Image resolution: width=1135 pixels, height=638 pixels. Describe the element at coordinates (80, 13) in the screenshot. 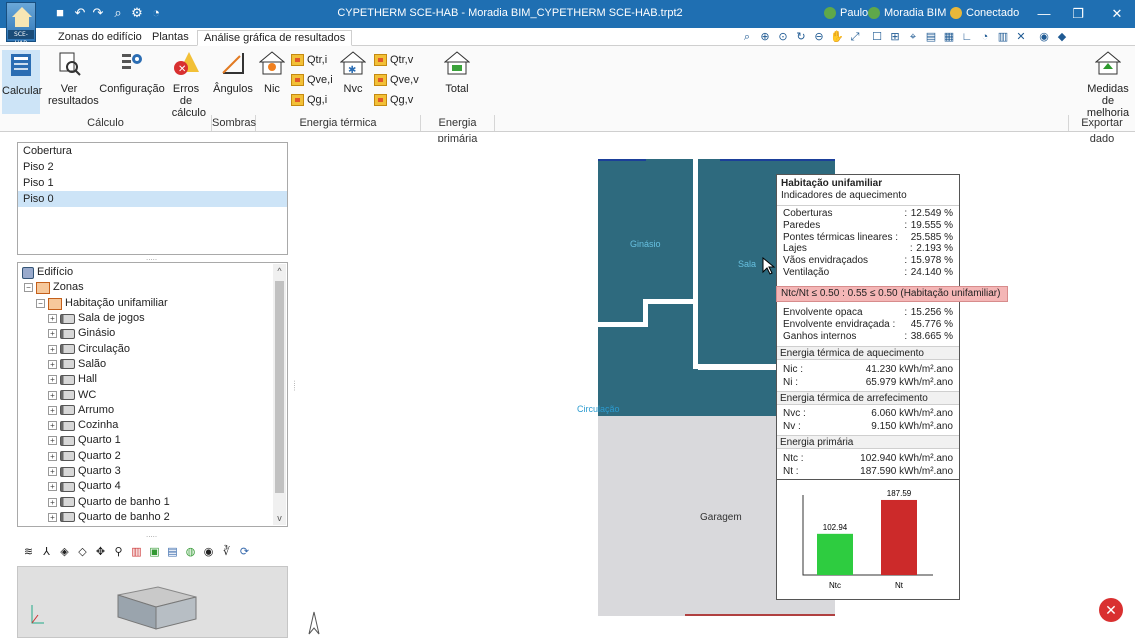

I see `undo-icon: ↶` at that location.